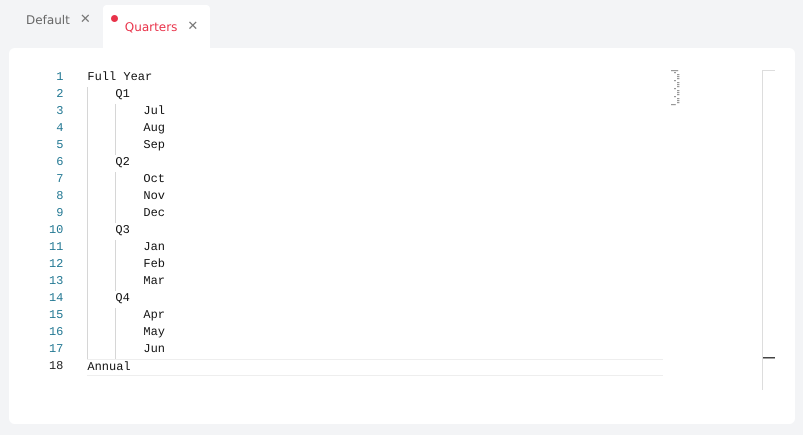 The width and height of the screenshot is (803, 435). Describe the element at coordinates (56, 248) in the screenshot. I see `line-number: 11` at that location.